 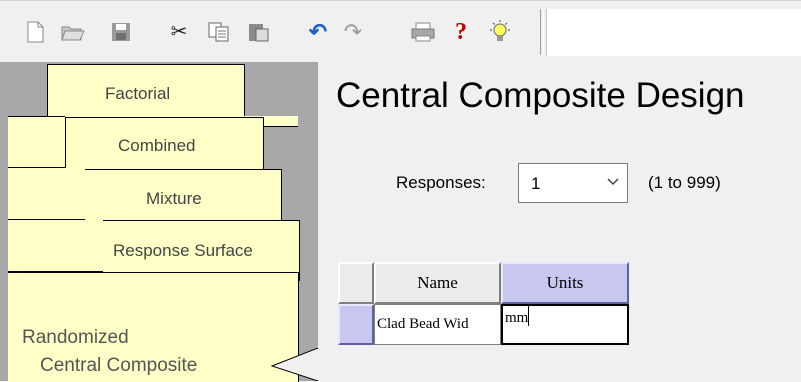 I want to click on page-title: Central Composite Design, so click(x=540, y=95).